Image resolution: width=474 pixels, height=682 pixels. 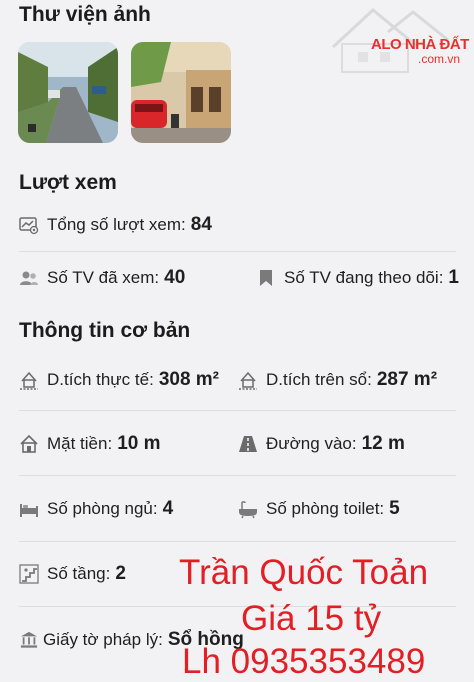 I want to click on floors-value: 2, so click(x=120, y=573).